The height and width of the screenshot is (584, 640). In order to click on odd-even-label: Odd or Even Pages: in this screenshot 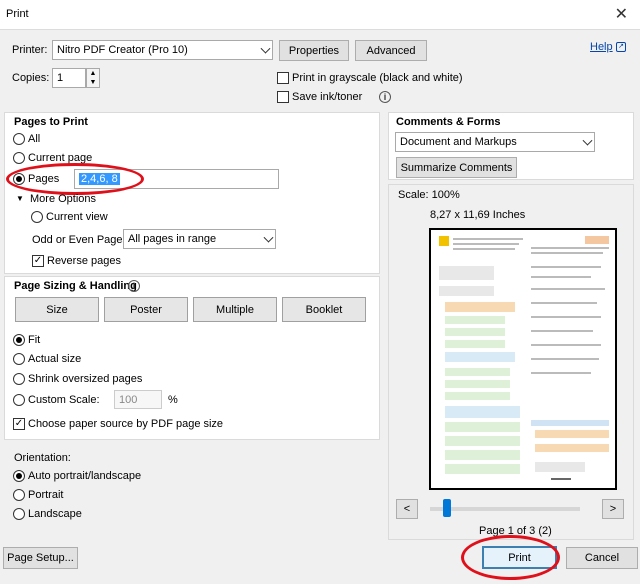, I will do `click(82, 240)`.